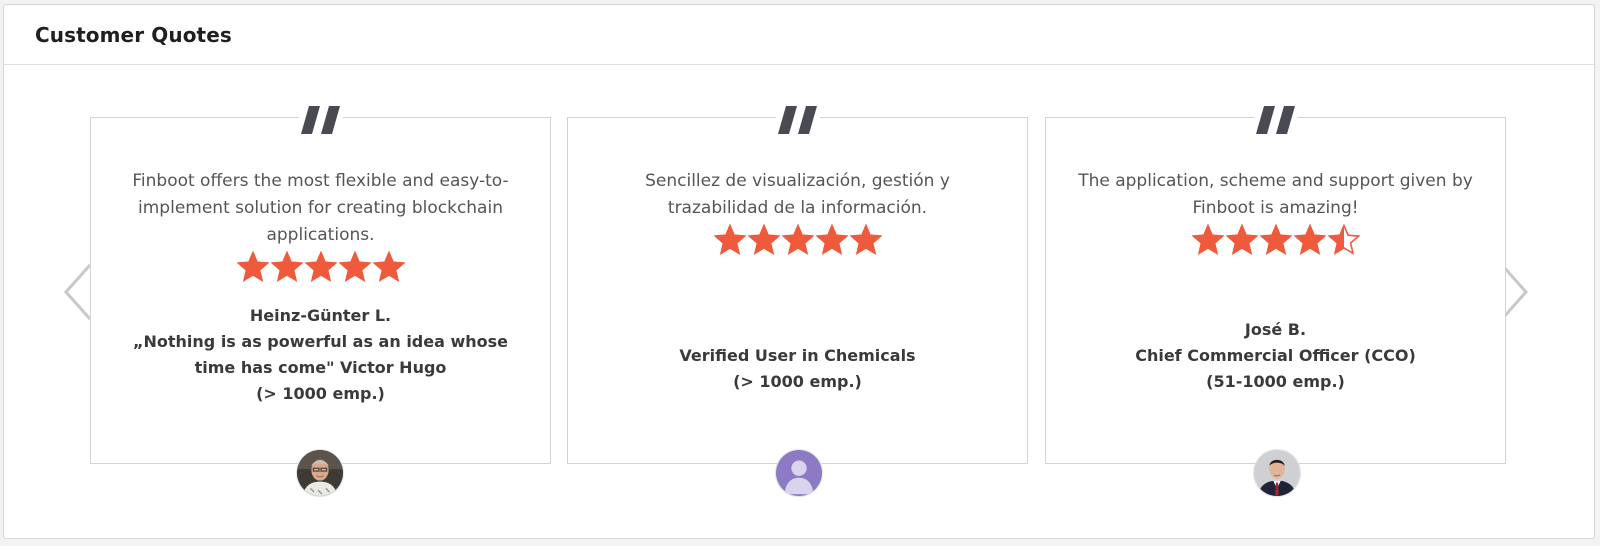 The image size is (1600, 546). I want to click on company-size: (51-1000 emp.), so click(1275, 381).